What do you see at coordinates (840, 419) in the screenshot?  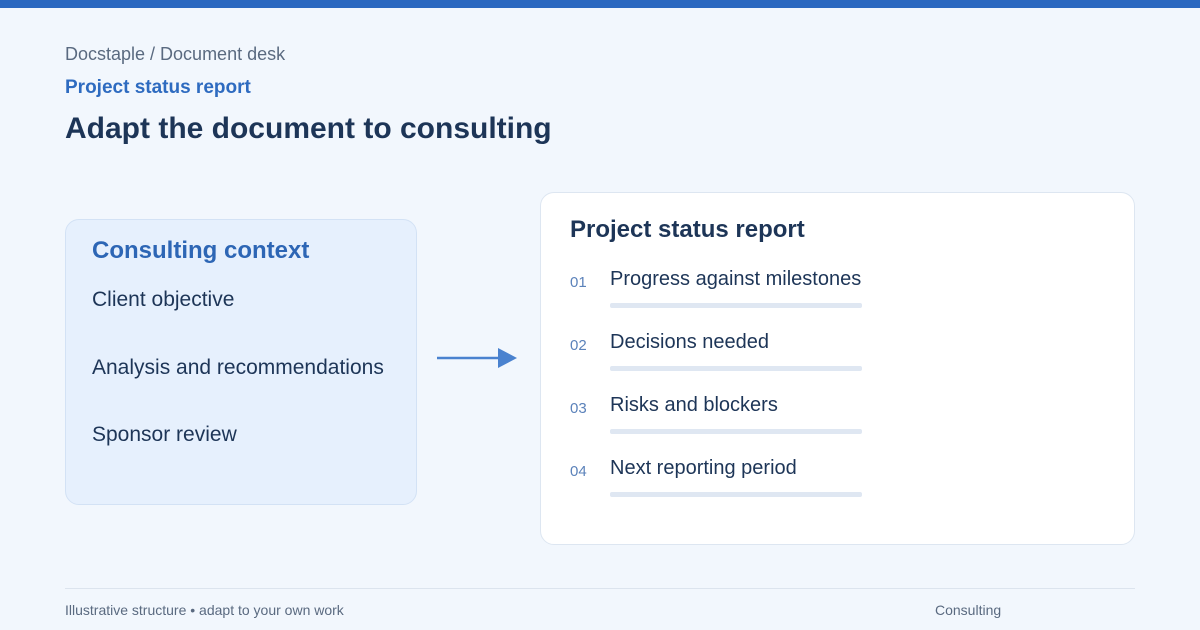 I see `report-section-row: 03 Risks and blockers` at bounding box center [840, 419].